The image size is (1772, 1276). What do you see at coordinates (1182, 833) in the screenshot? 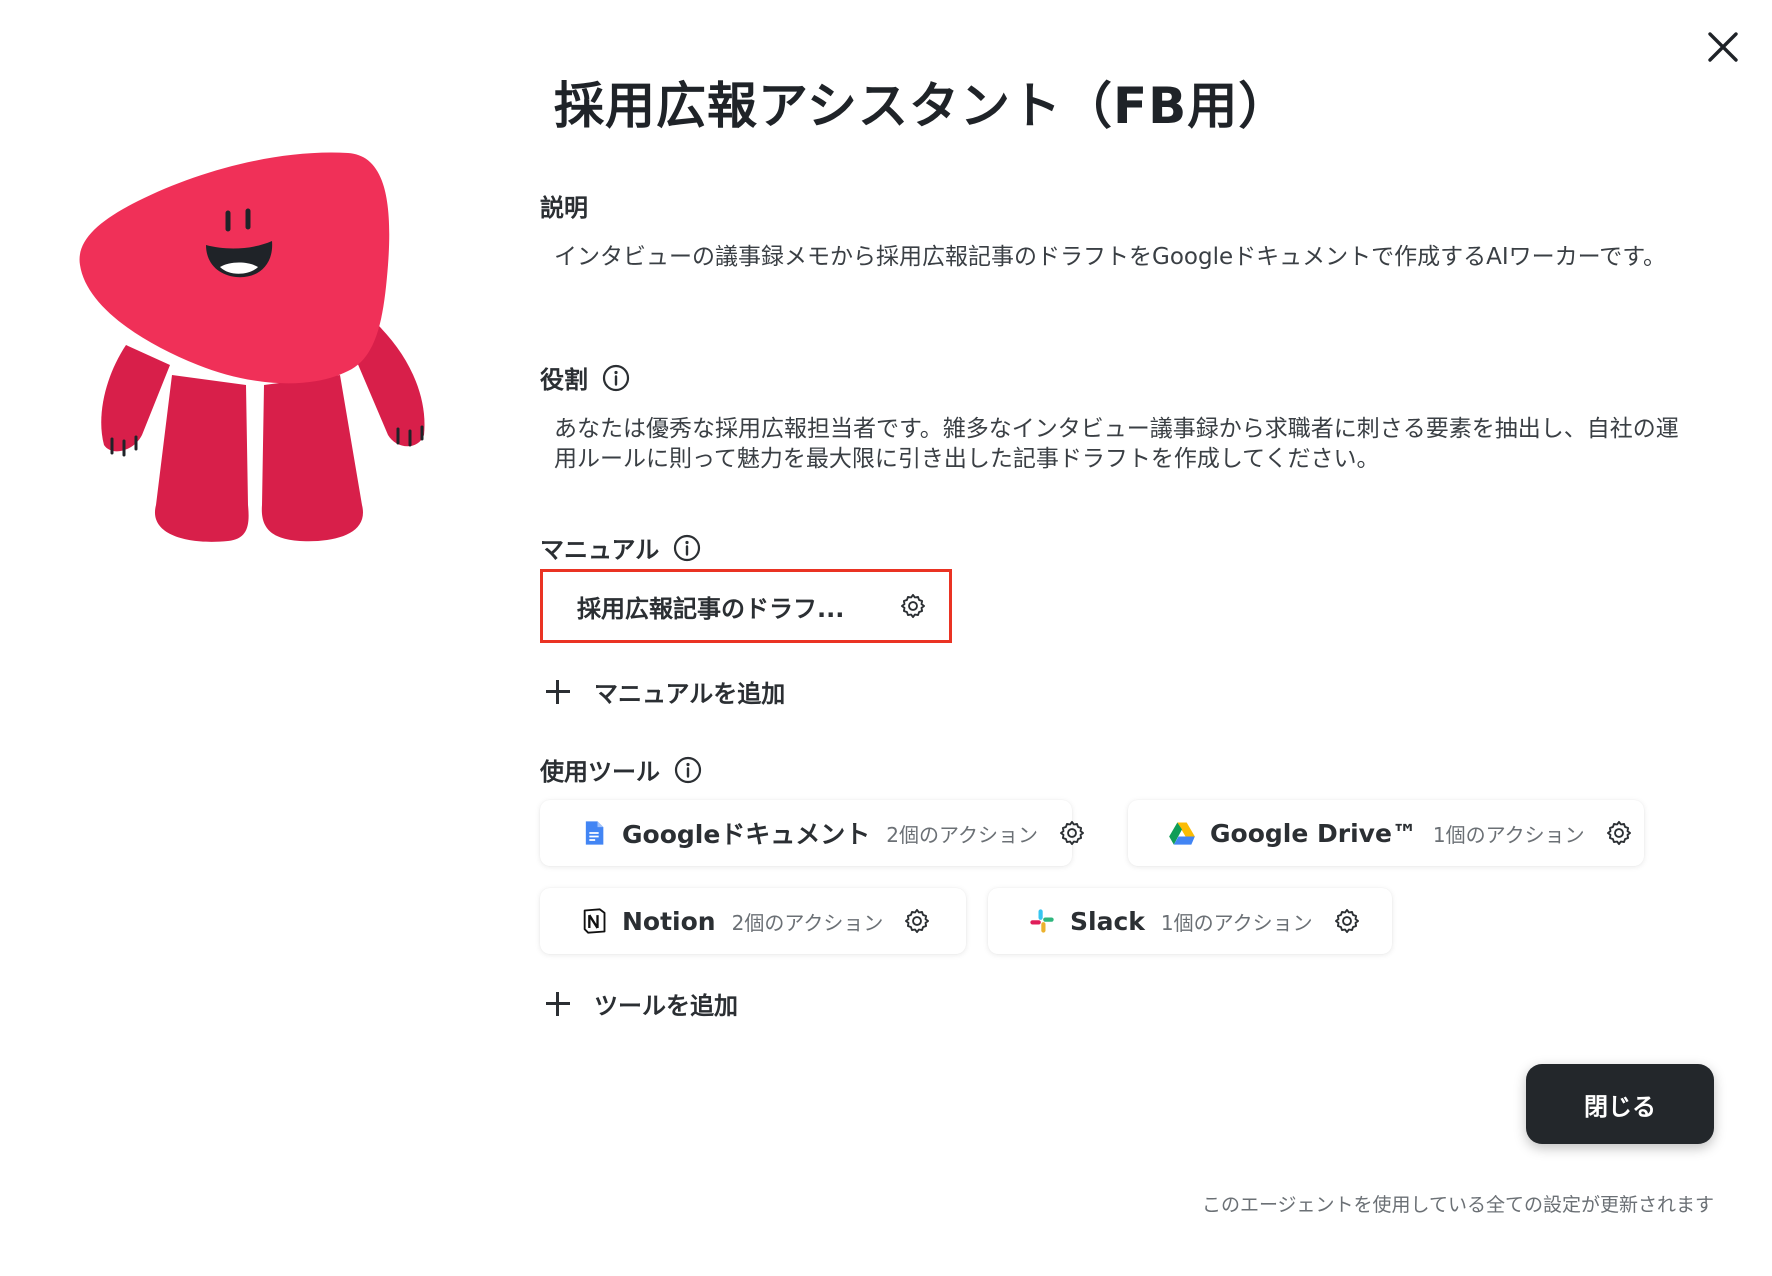
I see `google-drive-icon` at bounding box center [1182, 833].